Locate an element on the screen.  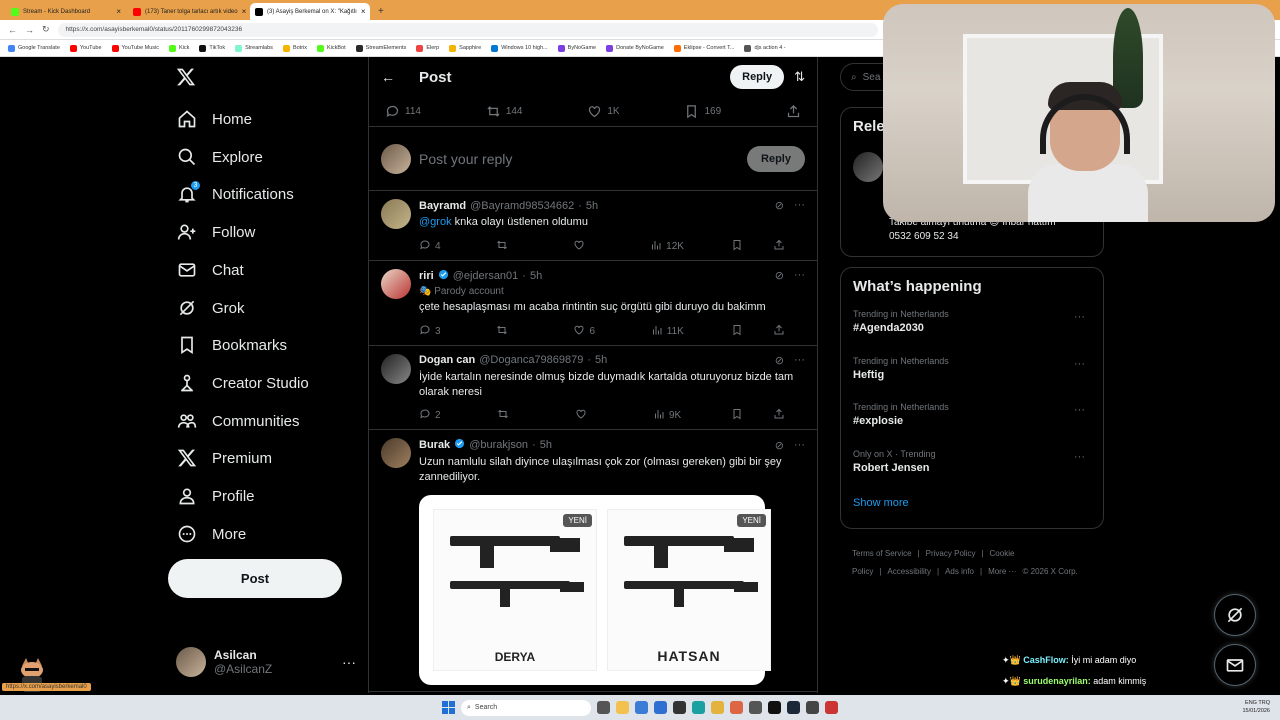
back-icon: ← is located at coordinates (12, 30).